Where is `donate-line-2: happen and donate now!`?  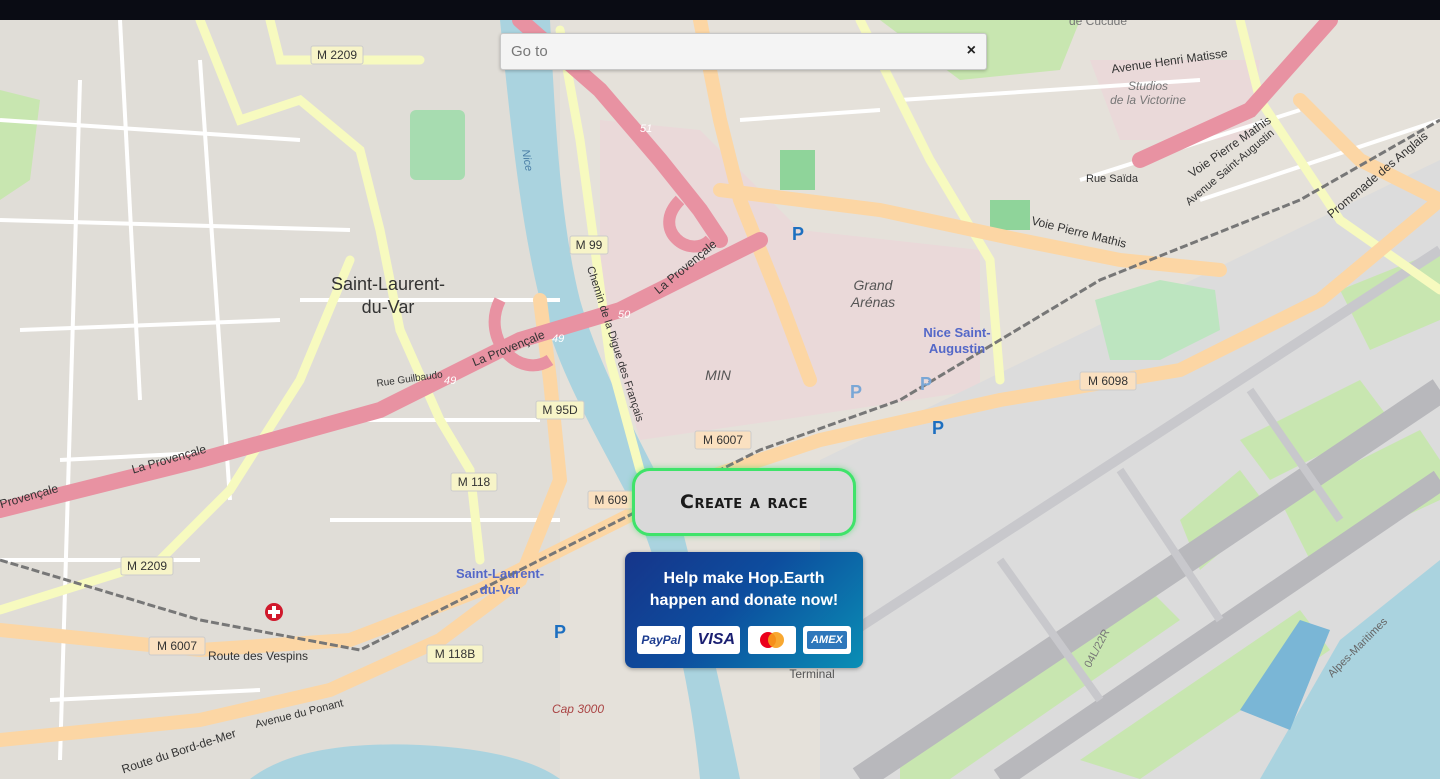
donate-line-2: happen and donate now! is located at coordinates (744, 600).